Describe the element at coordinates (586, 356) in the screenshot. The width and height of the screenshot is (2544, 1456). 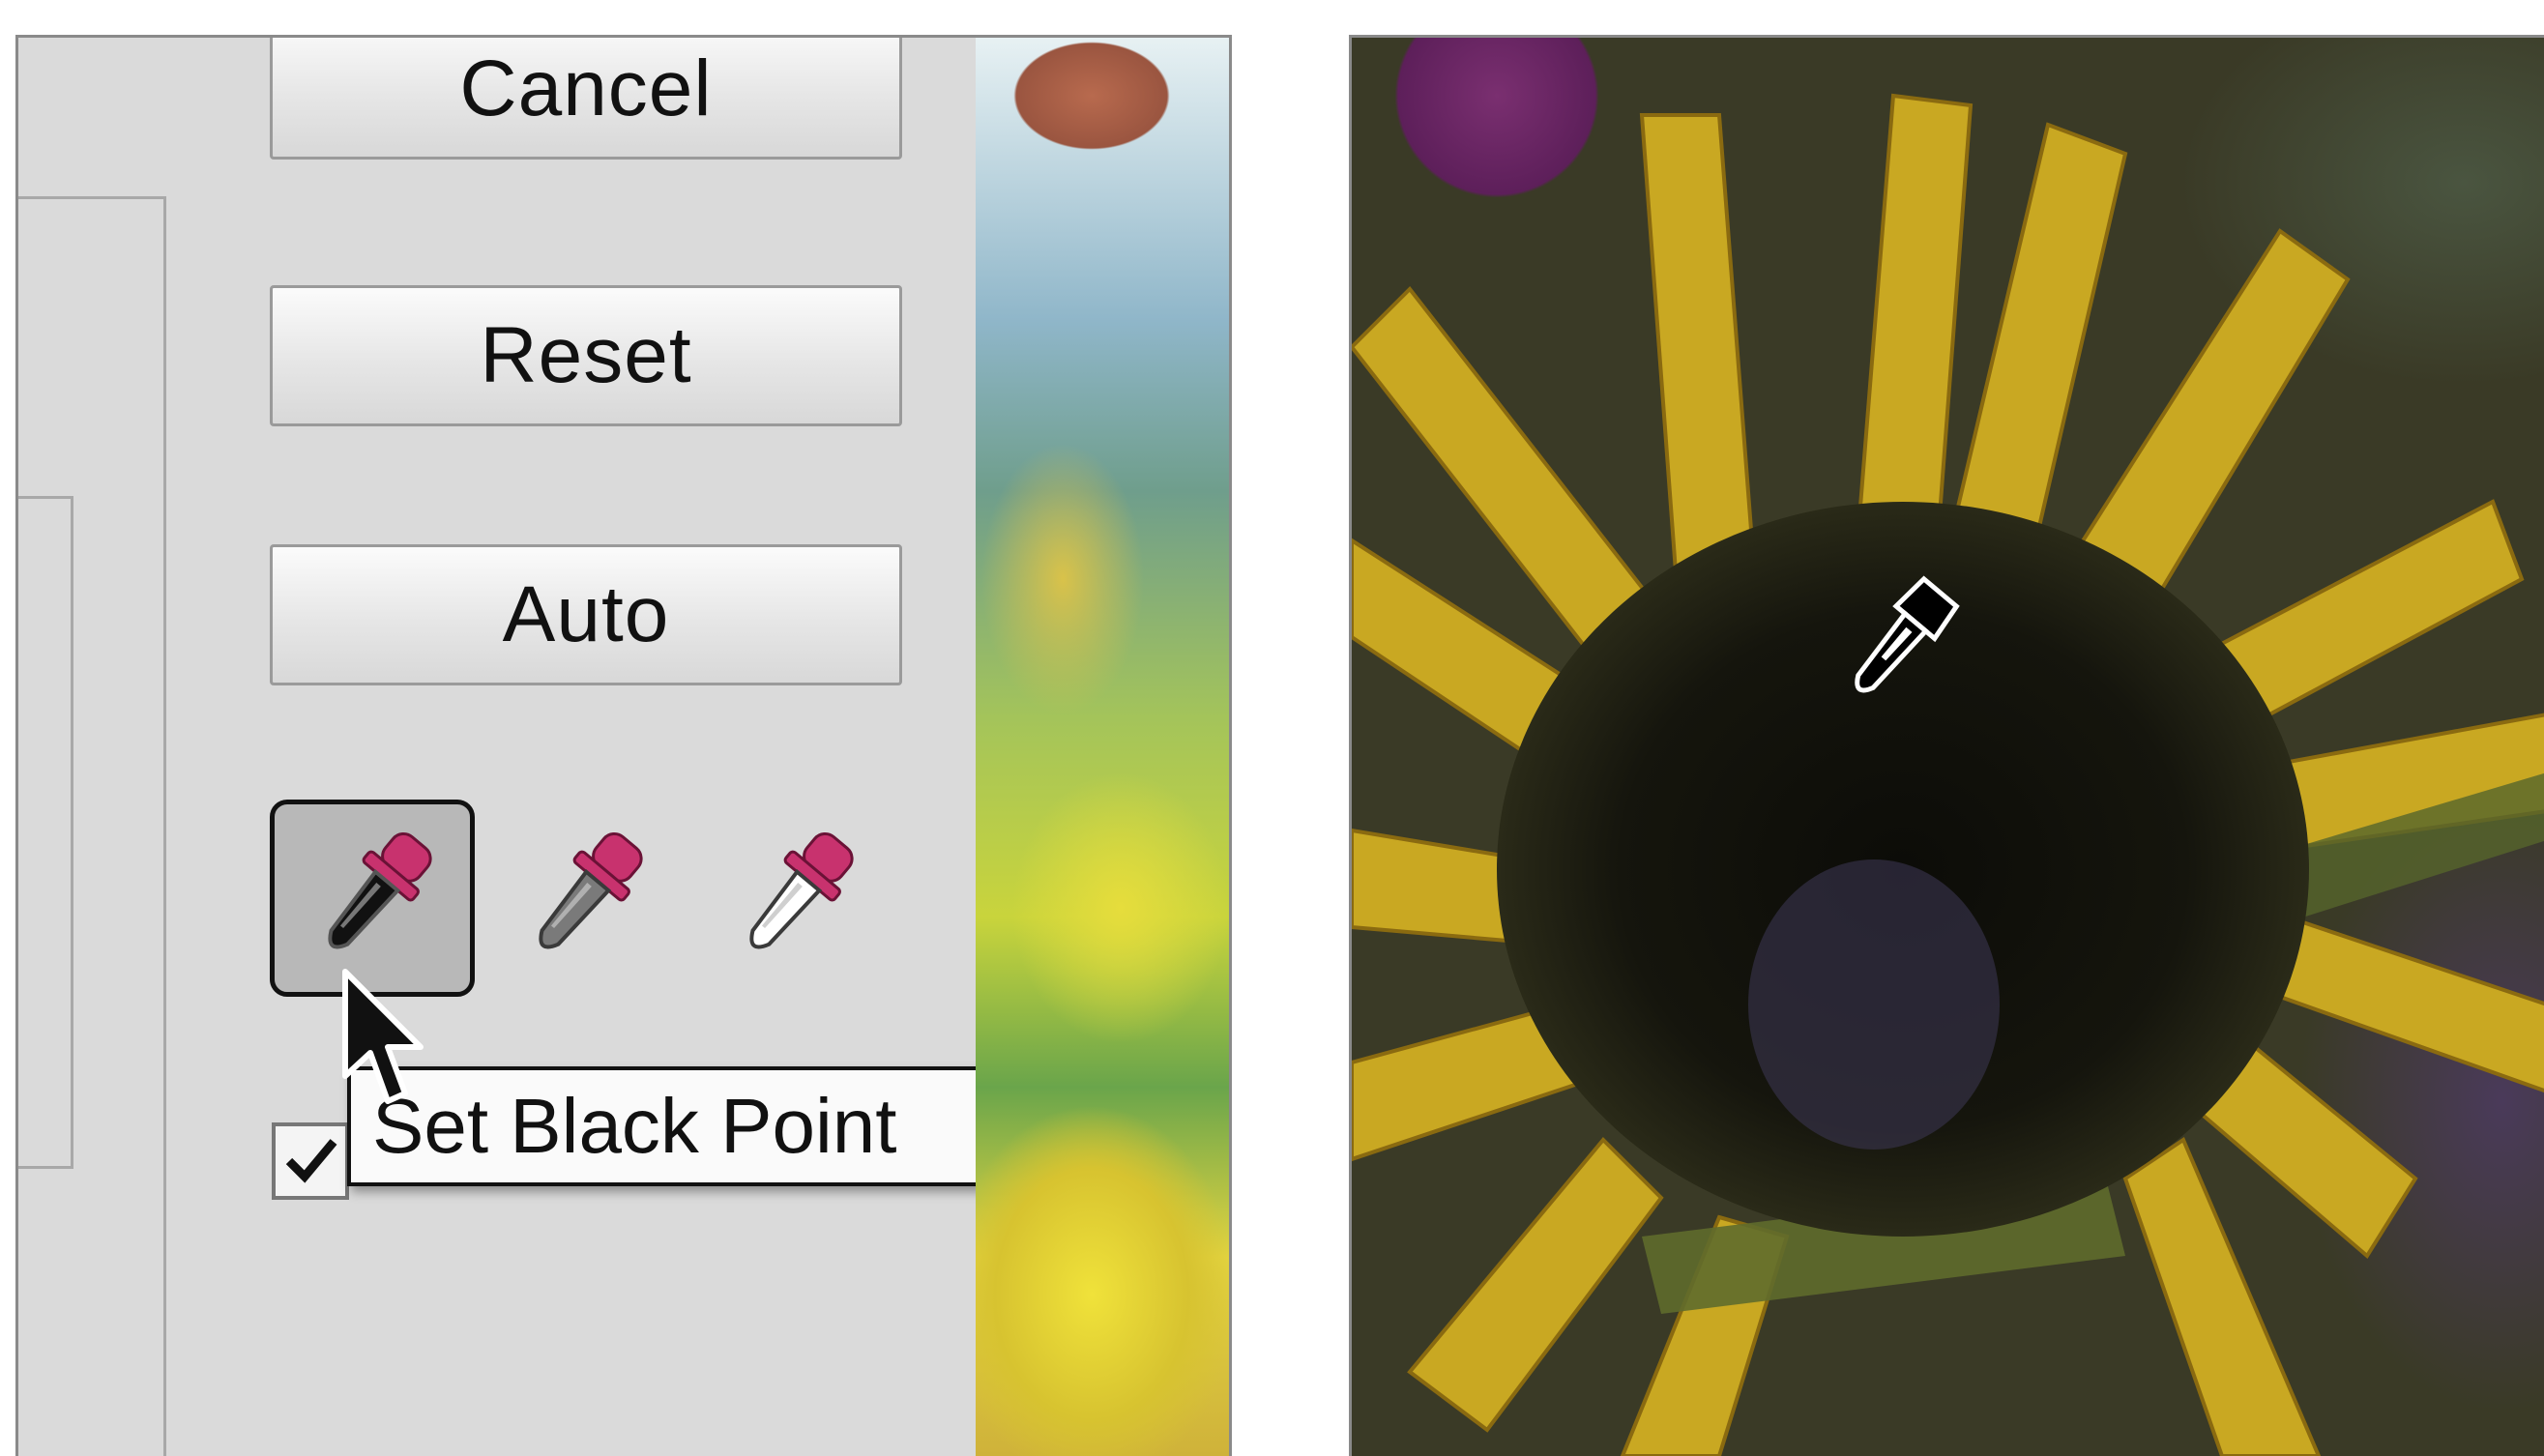
I see `reset-button: Reset` at that location.